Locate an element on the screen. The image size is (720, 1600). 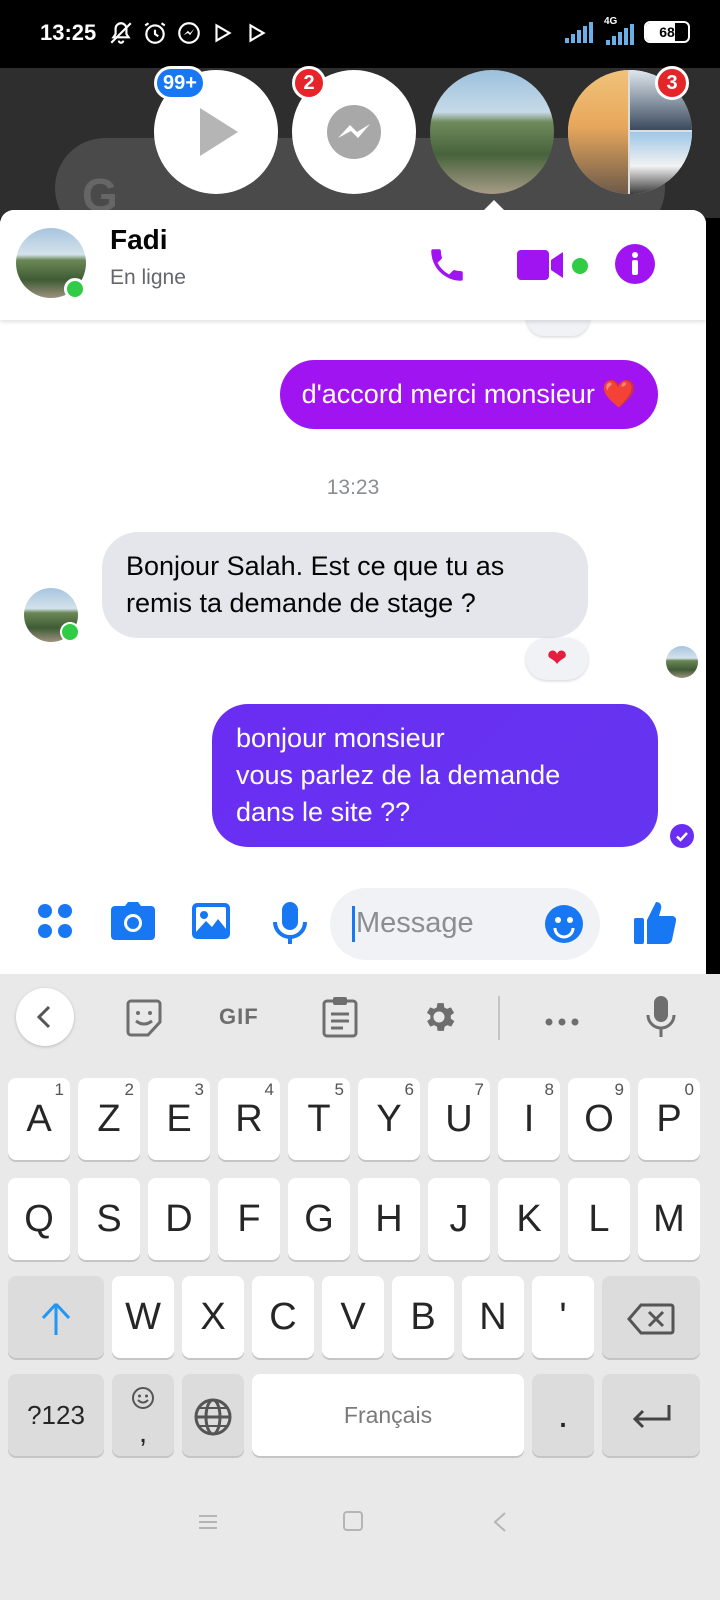
bell-muted-icon is located at coordinates (121, 33).